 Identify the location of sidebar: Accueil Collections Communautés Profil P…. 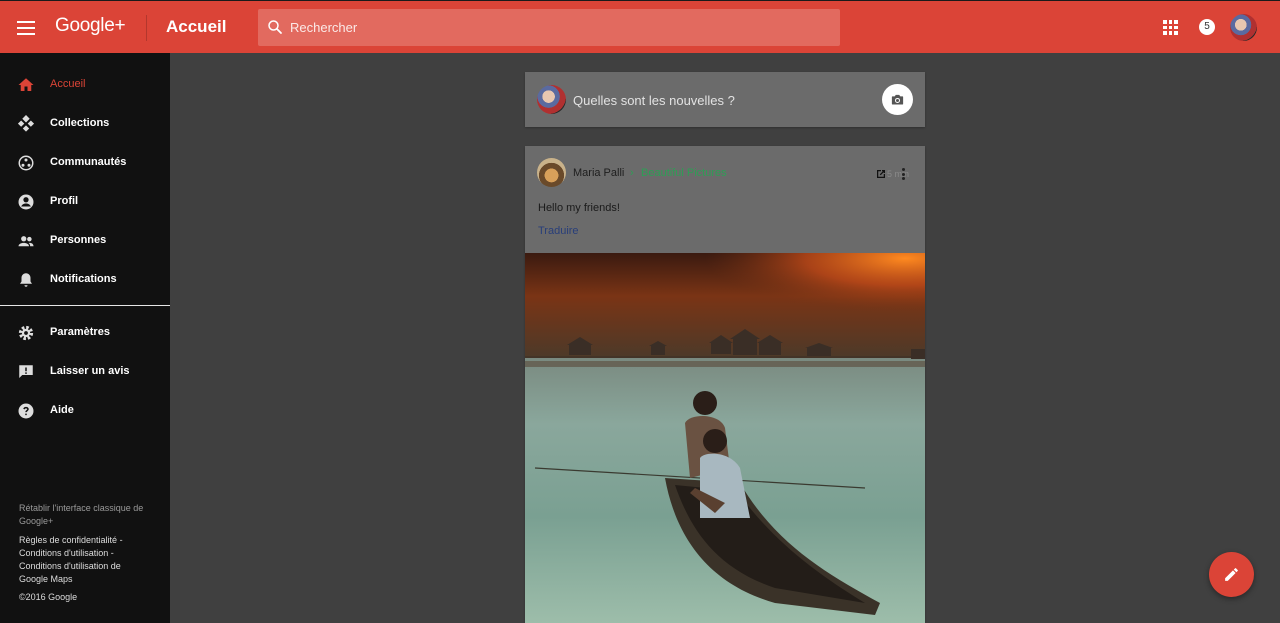
(85, 338).